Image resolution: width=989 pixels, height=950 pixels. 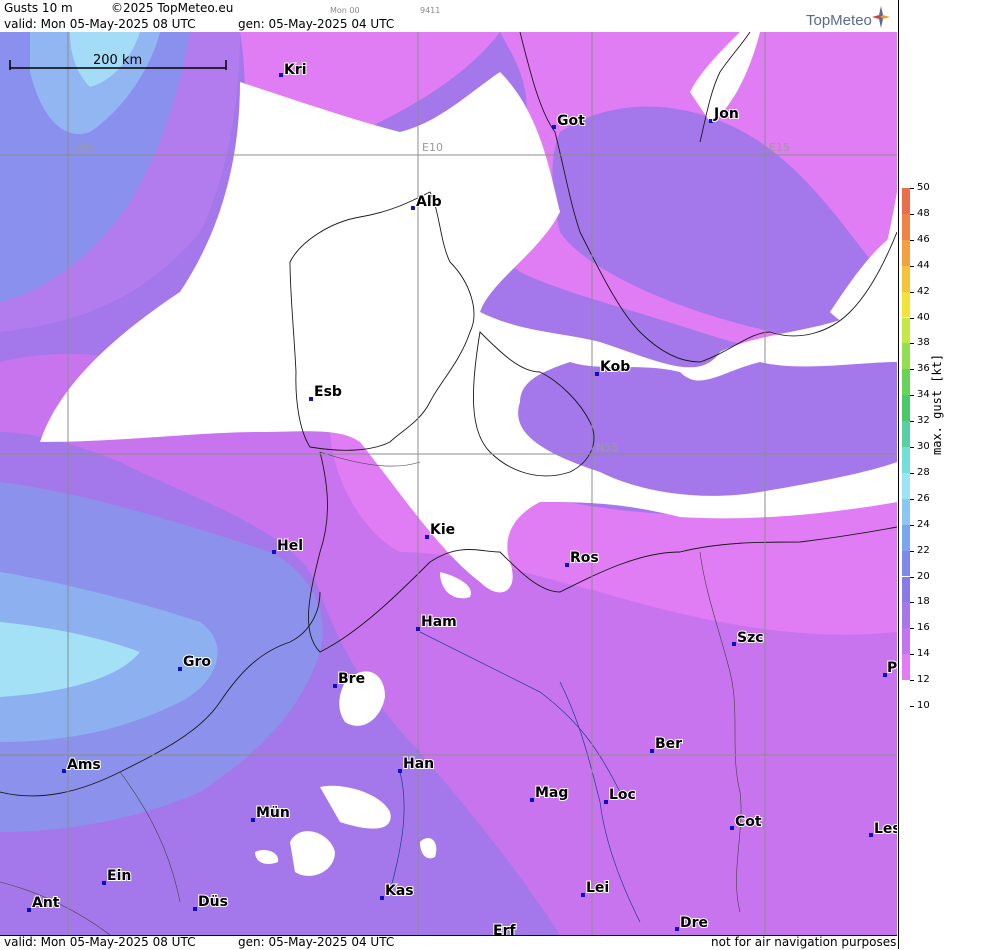 I want to click on scale-bar-label: 200 km, so click(x=117, y=60).